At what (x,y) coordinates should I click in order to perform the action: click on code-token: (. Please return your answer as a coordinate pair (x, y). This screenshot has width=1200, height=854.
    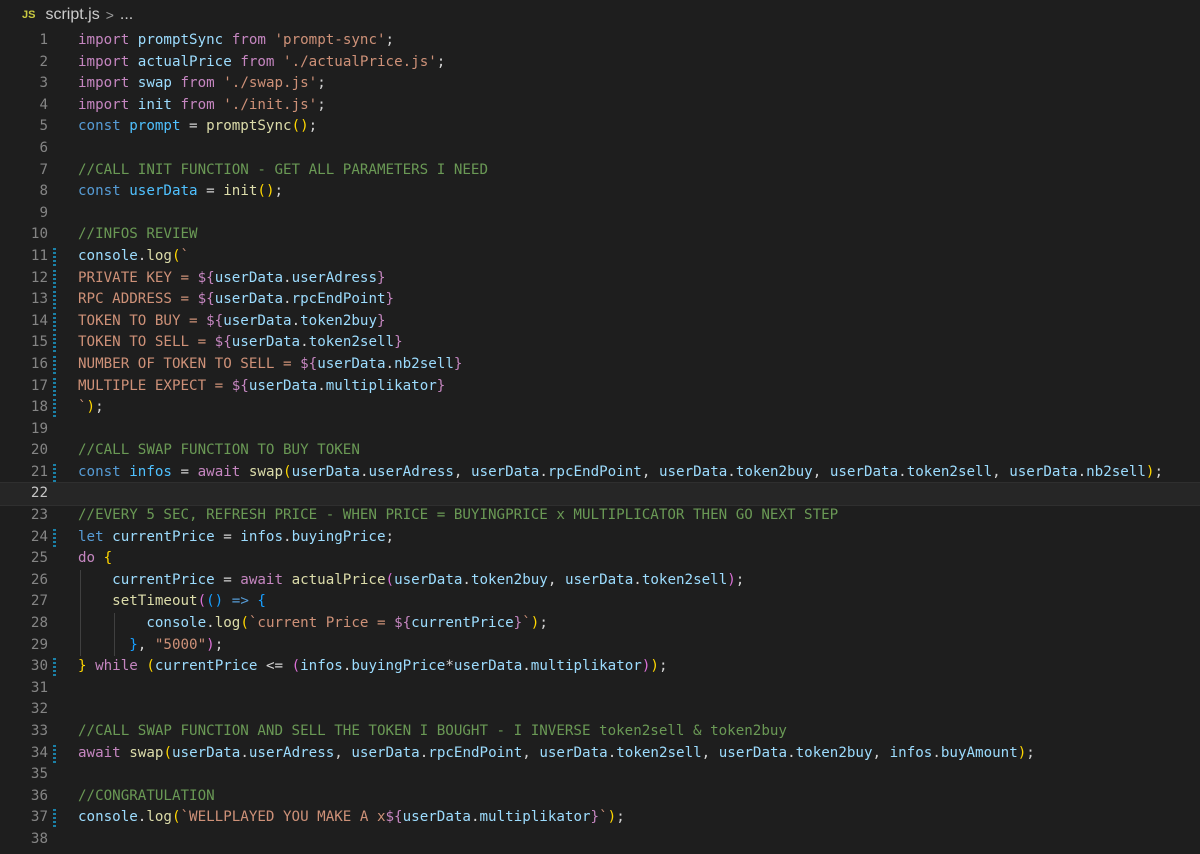
    Looking at the image, I should click on (176, 817).